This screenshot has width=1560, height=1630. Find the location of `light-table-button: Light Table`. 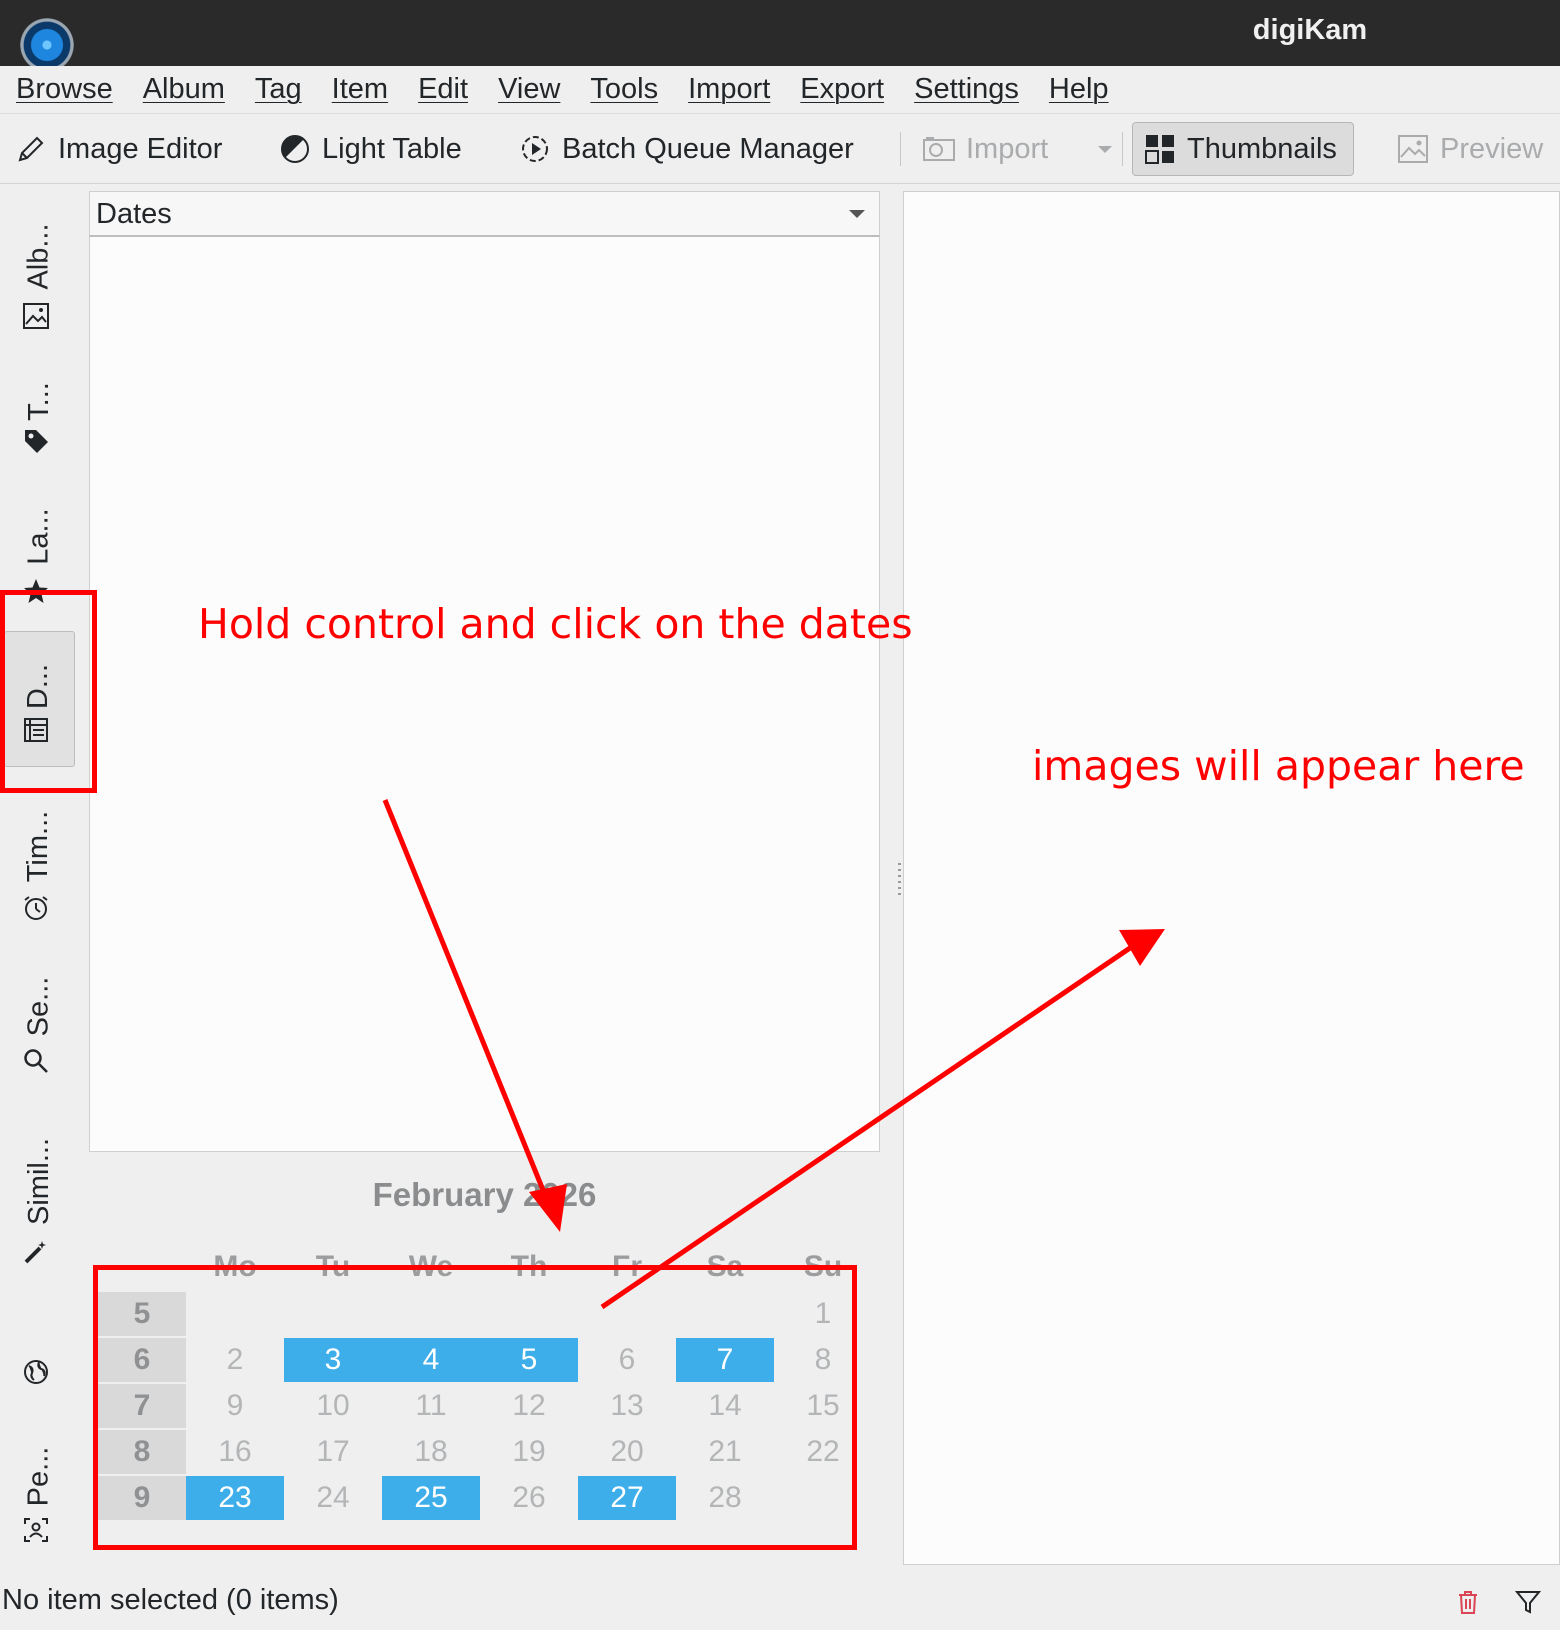

light-table-button: Light Table is located at coordinates (370, 149).